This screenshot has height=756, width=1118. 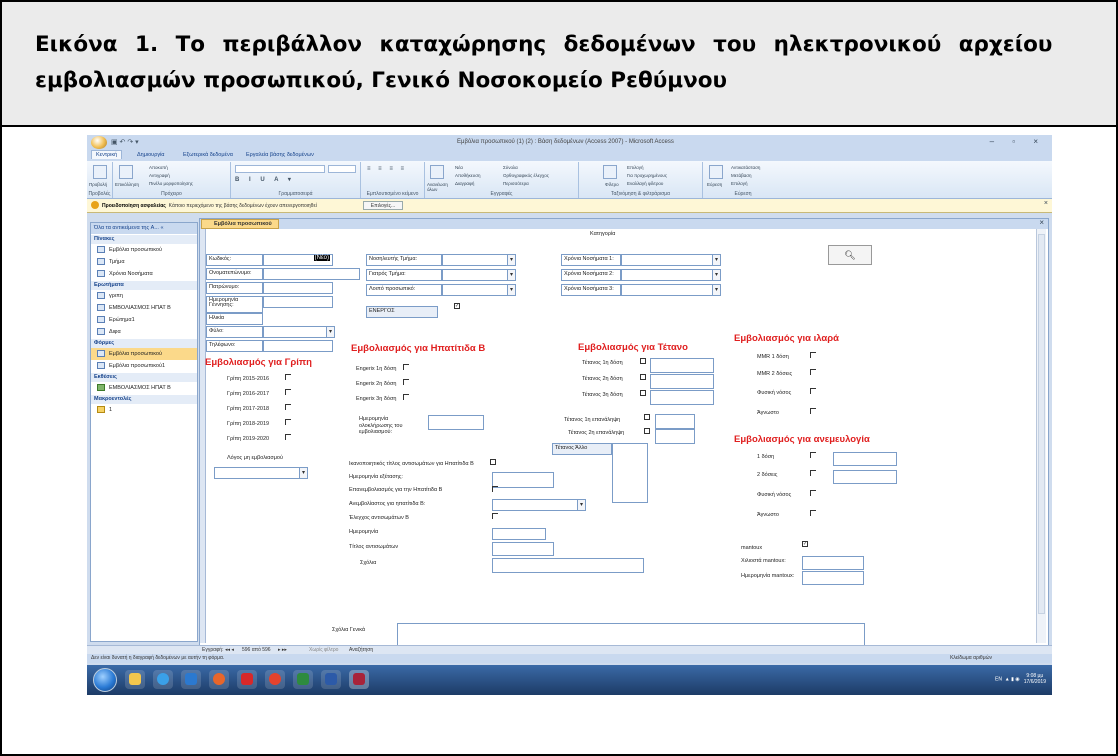 I want to click on chronic-2-dropdown, so click(x=671, y=275).